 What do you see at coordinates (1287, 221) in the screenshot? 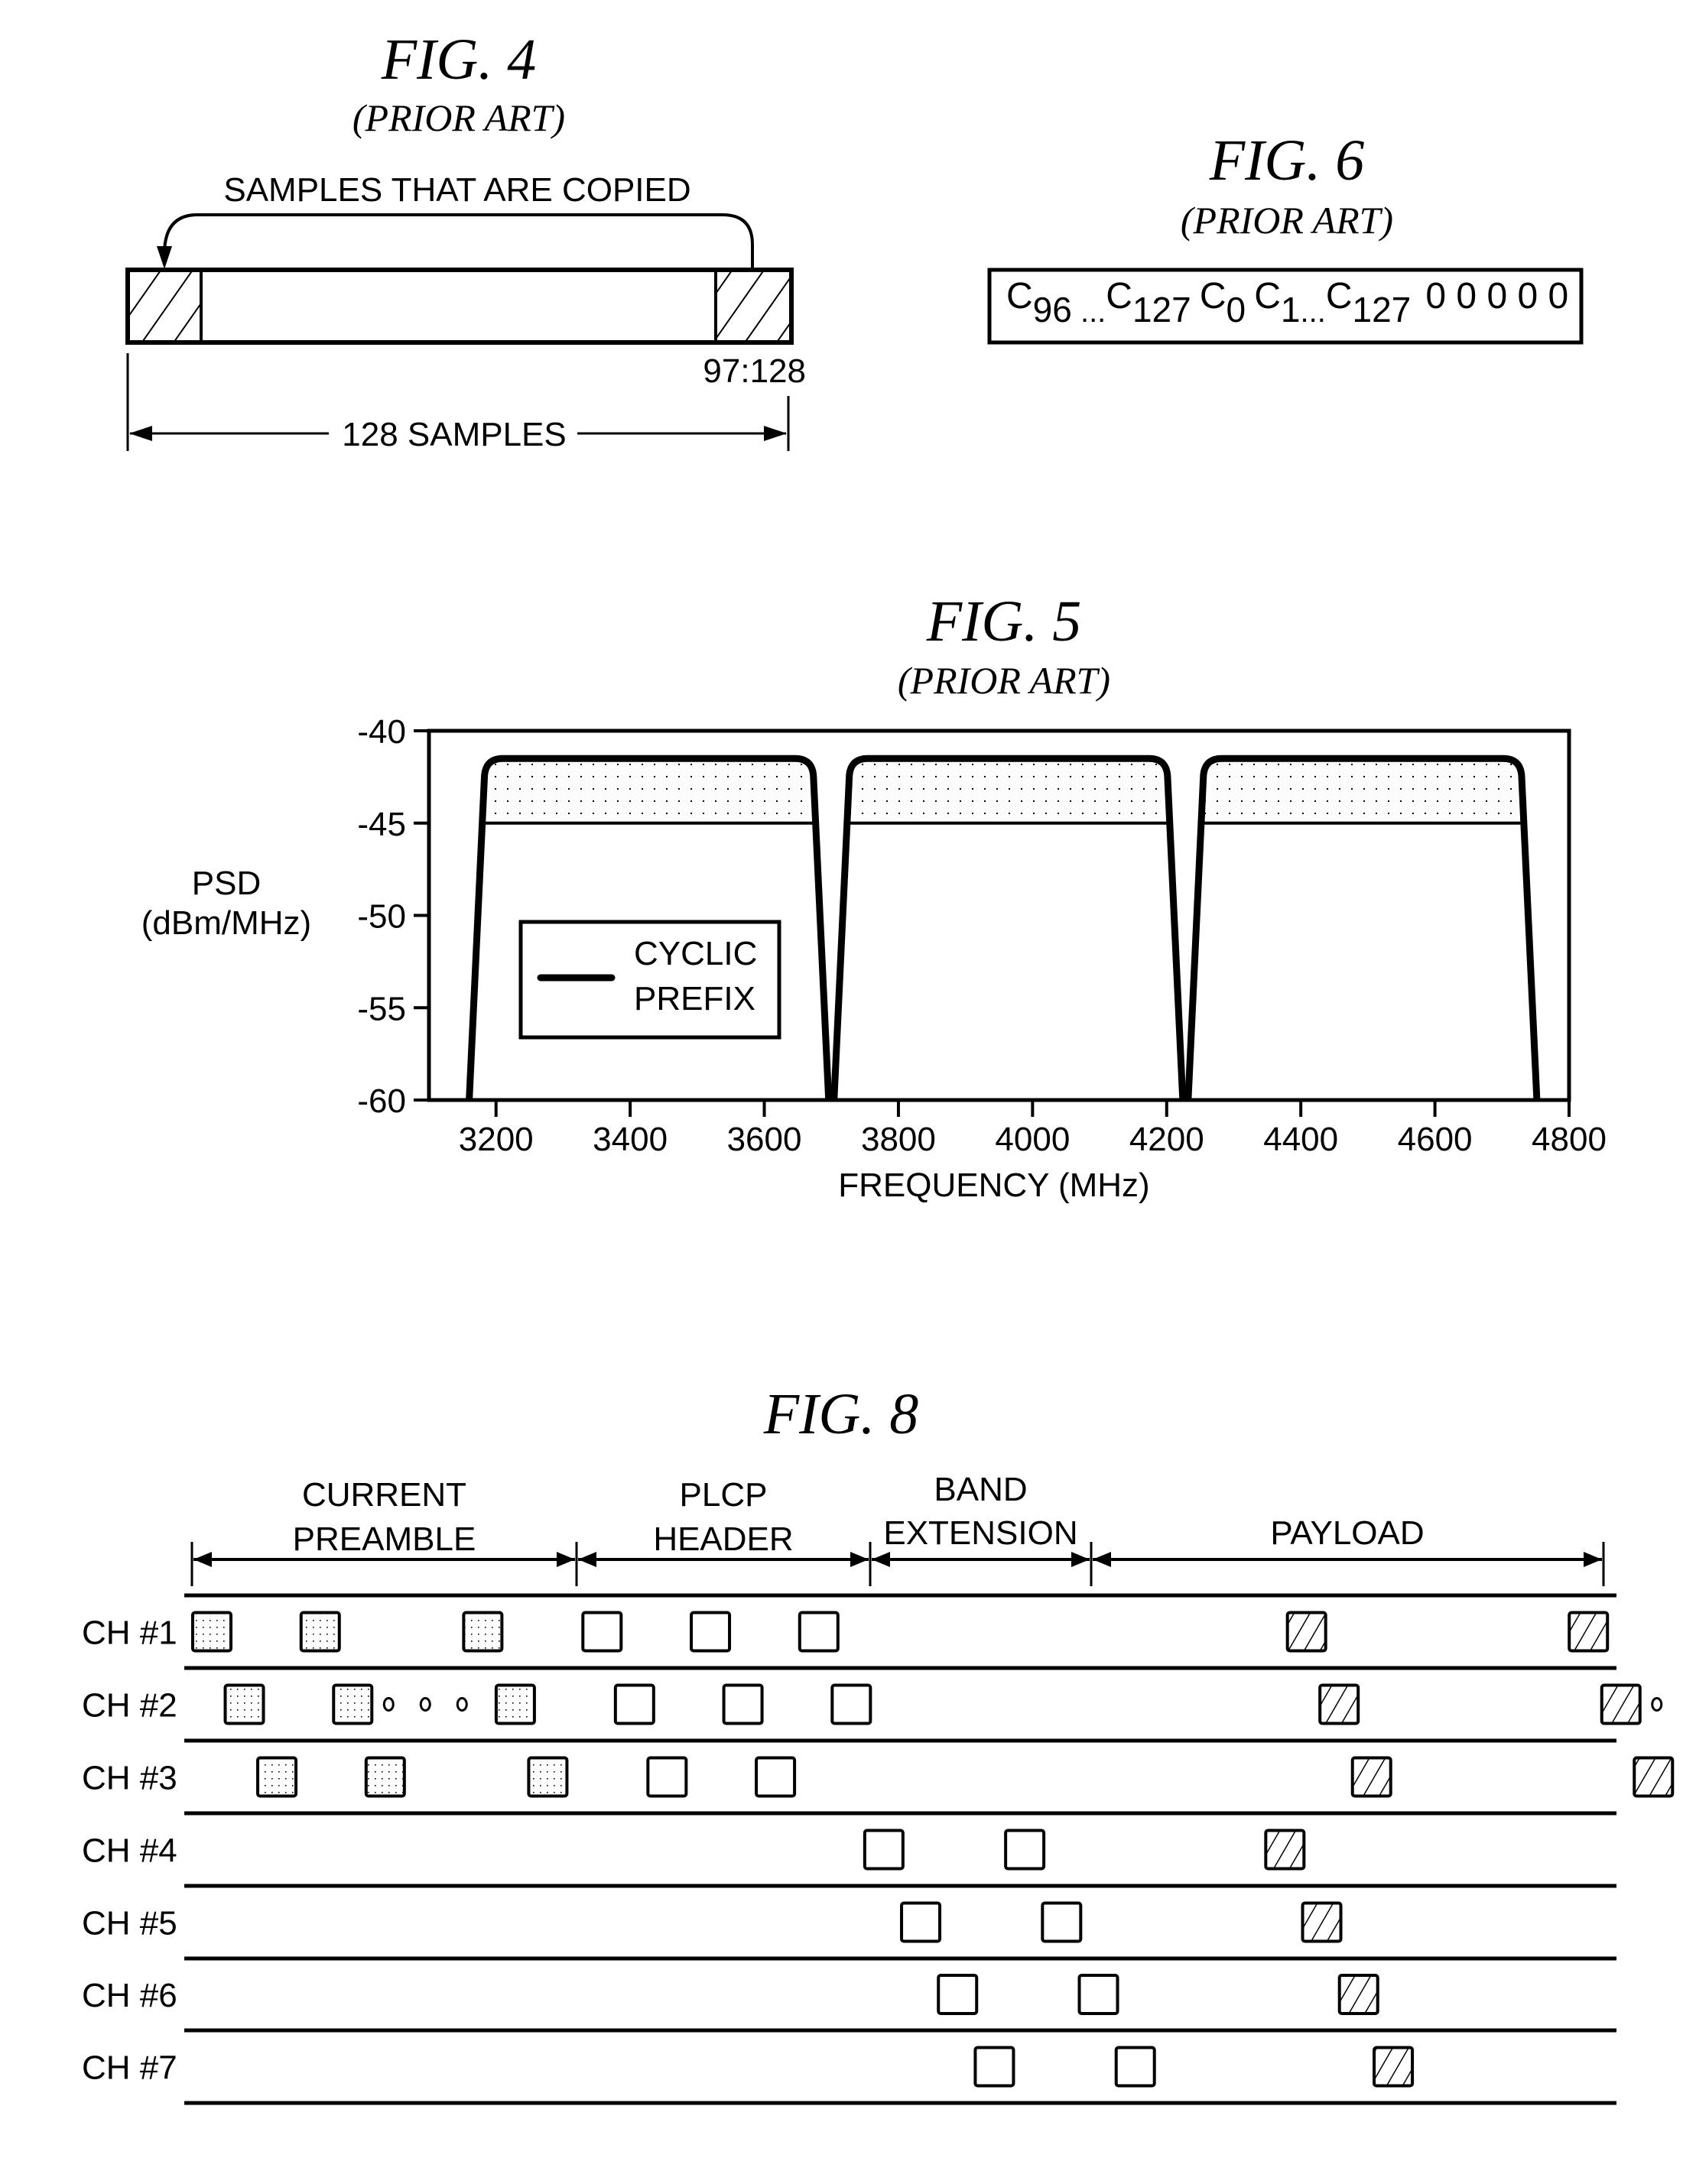
I see `fig6-subtitle: (PRIOR ART)` at bounding box center [1287, 221].